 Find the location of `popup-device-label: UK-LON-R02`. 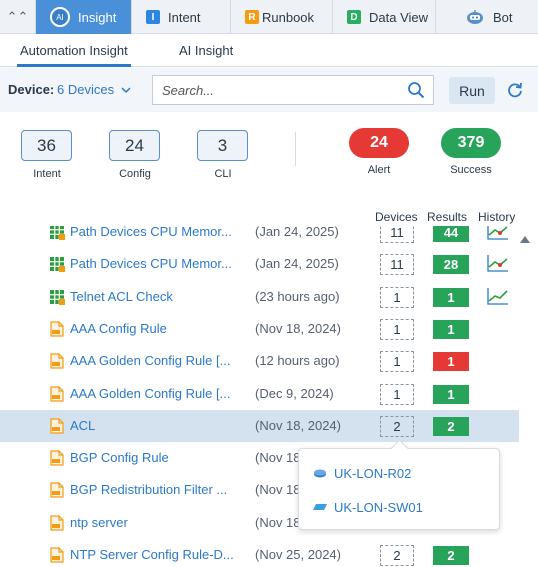

popup-device-label: UK-LON-R02 is located at coordinates (373, 473).